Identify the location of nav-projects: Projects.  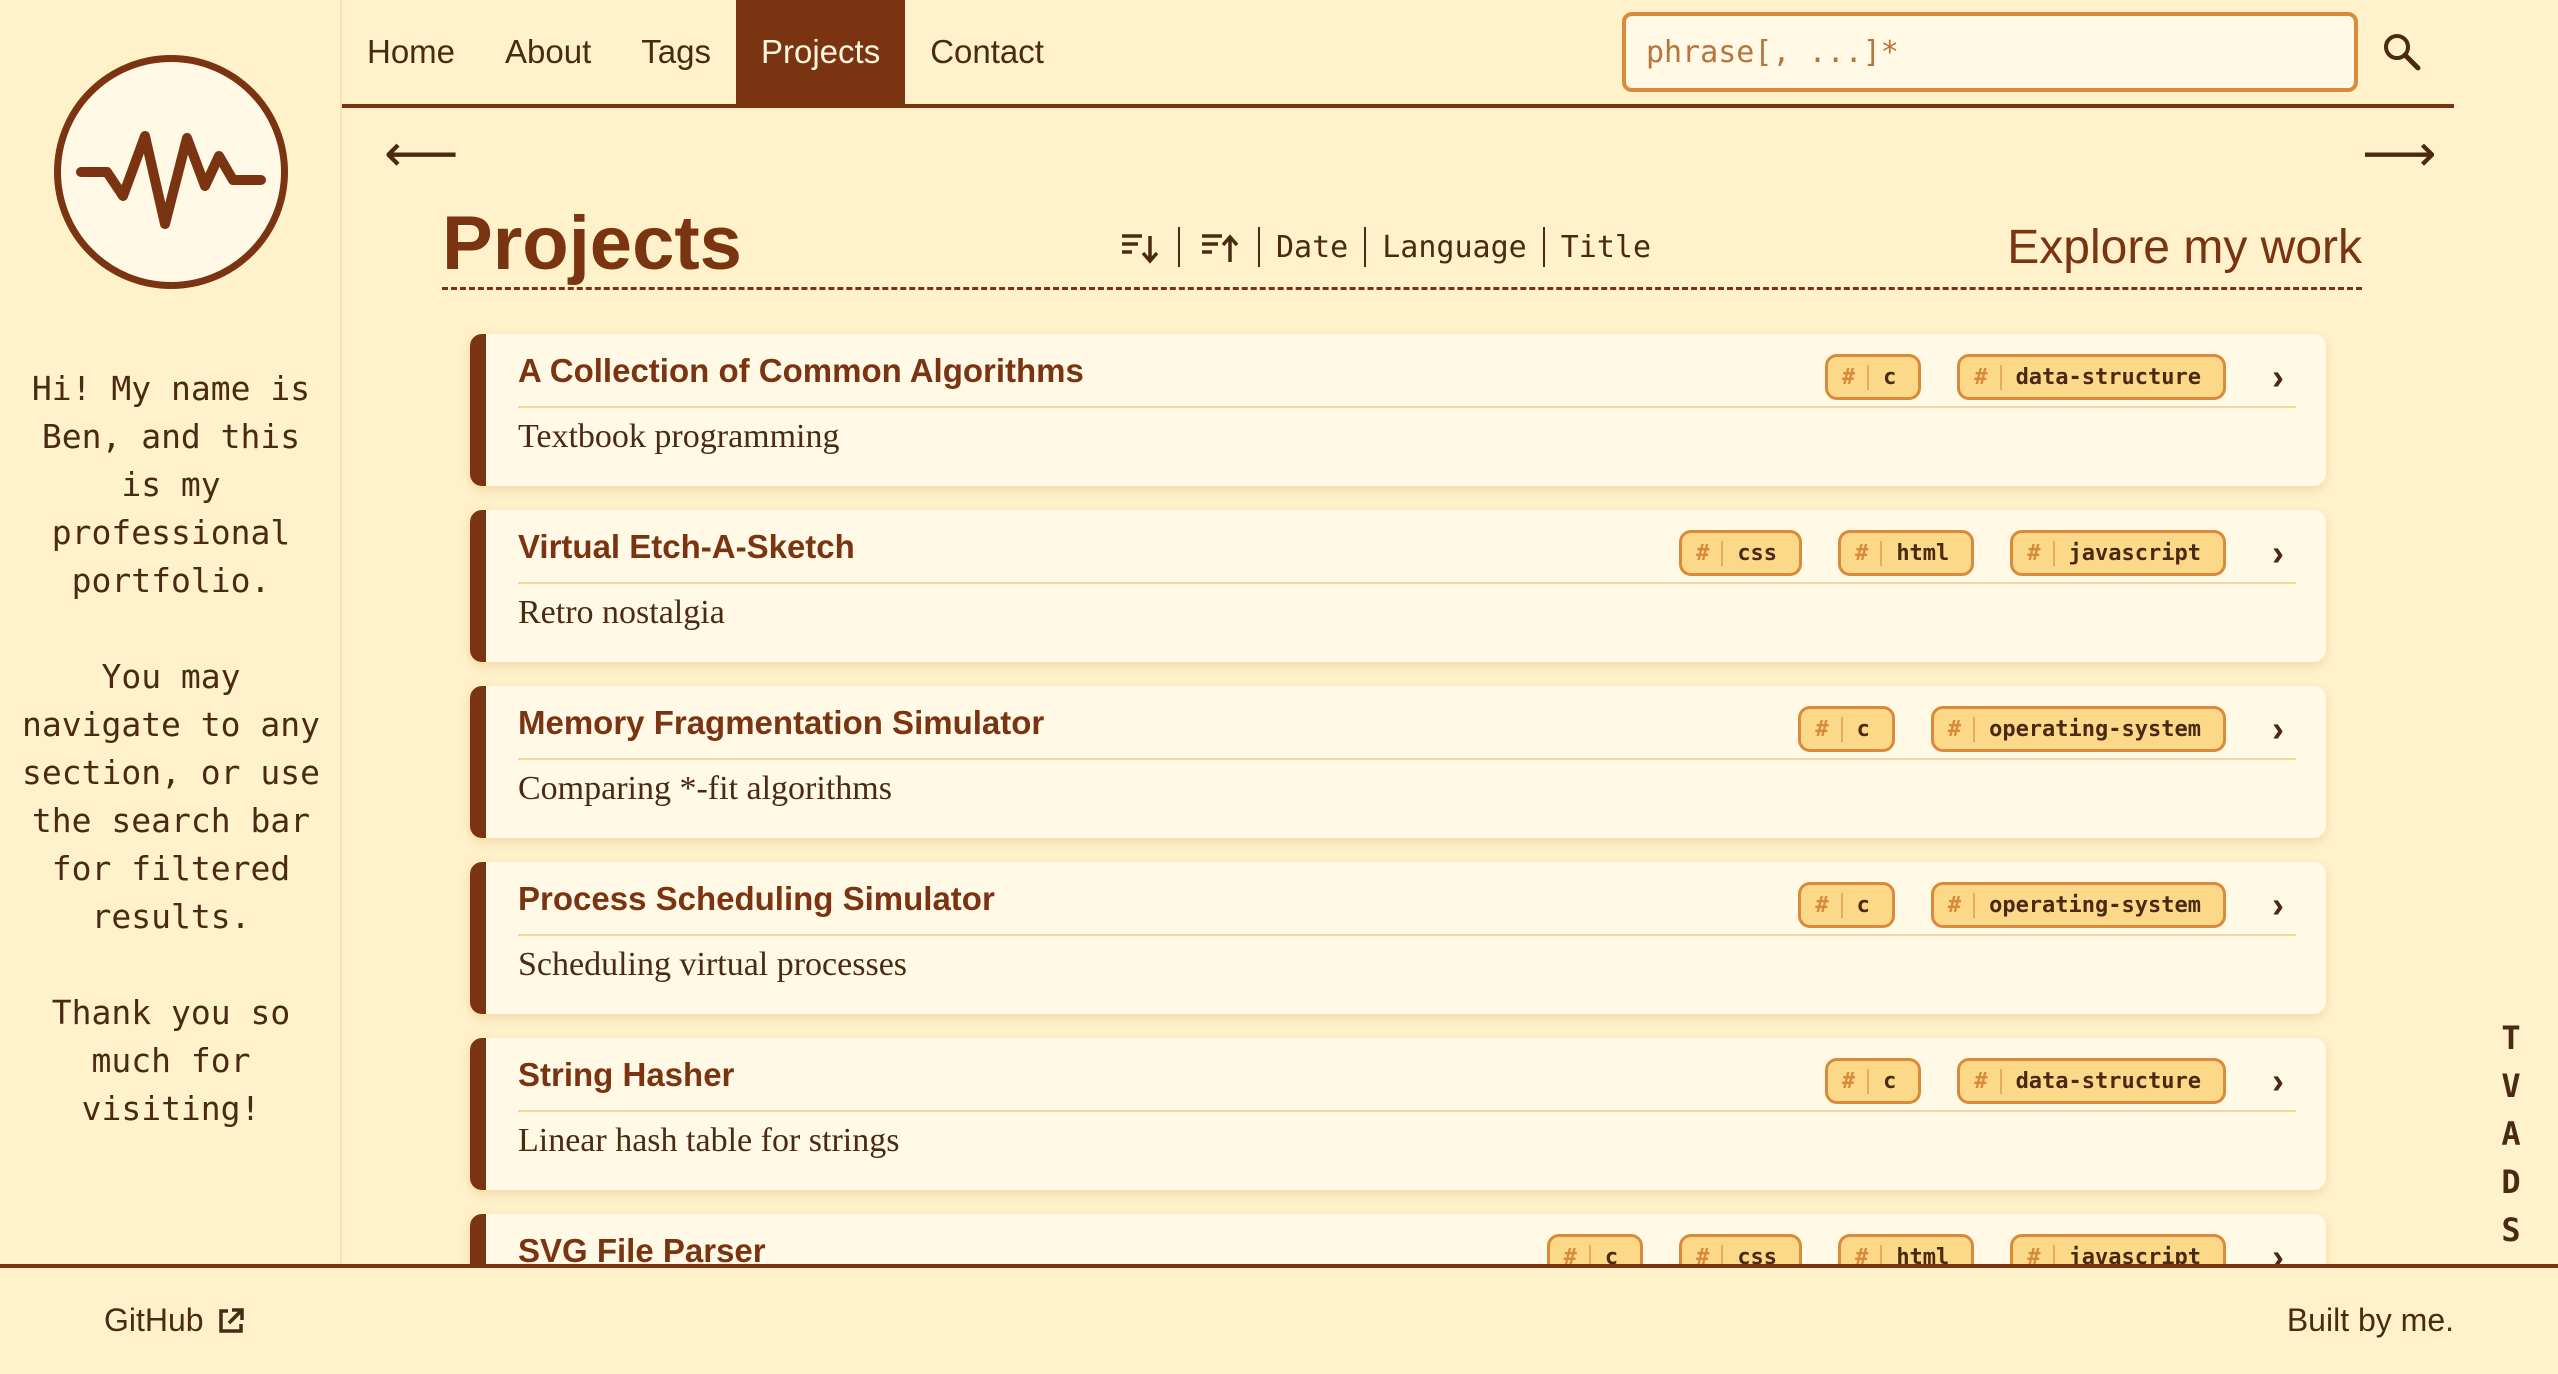
(821, 52).